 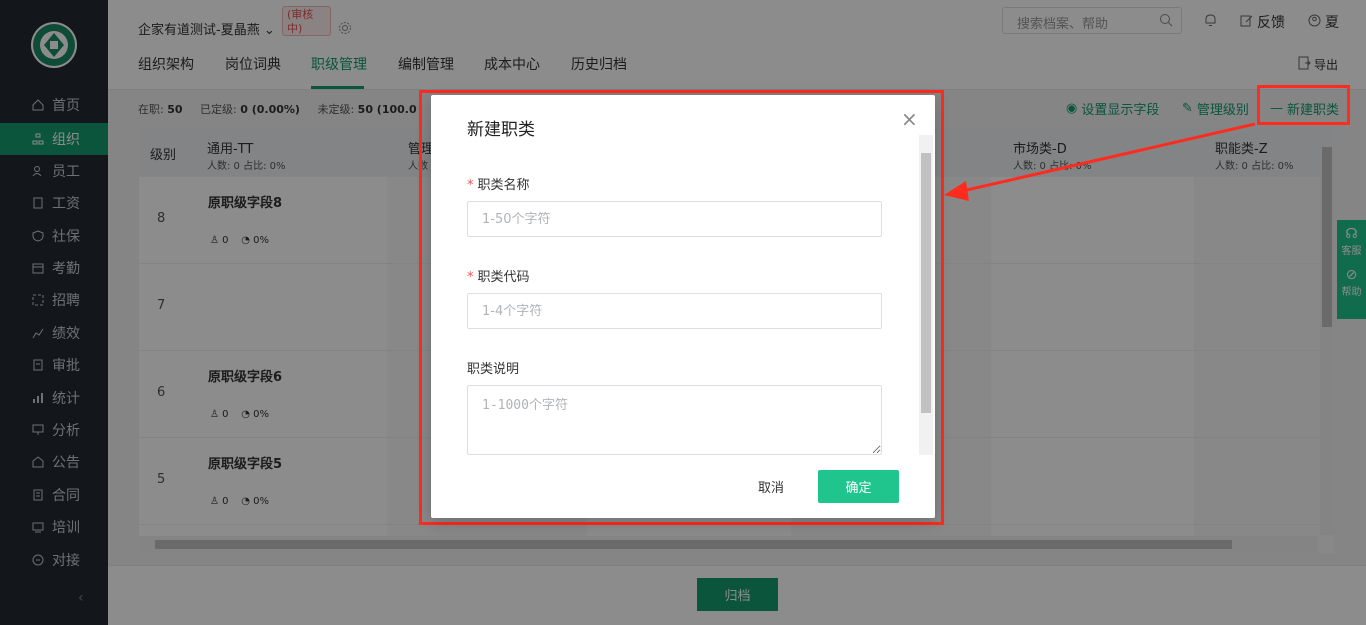 I want to click on close-icon: ×, so click(x=909, y=119).